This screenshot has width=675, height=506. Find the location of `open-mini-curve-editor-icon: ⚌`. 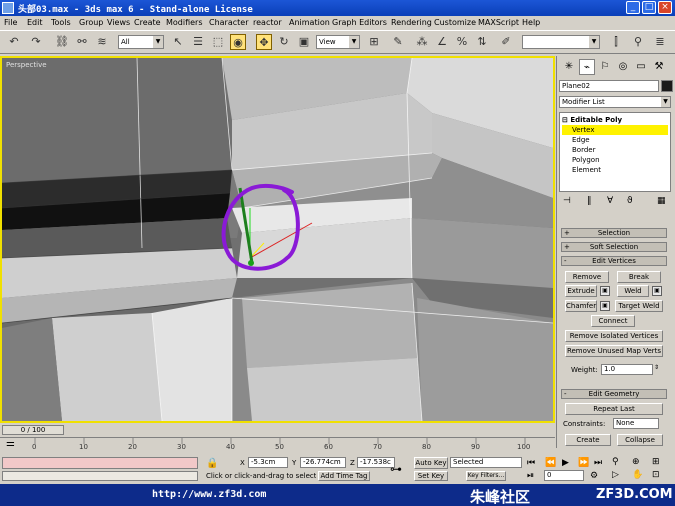

open-mini-curve-editor-icon: ⚌ is located at coordinates (10, 443).